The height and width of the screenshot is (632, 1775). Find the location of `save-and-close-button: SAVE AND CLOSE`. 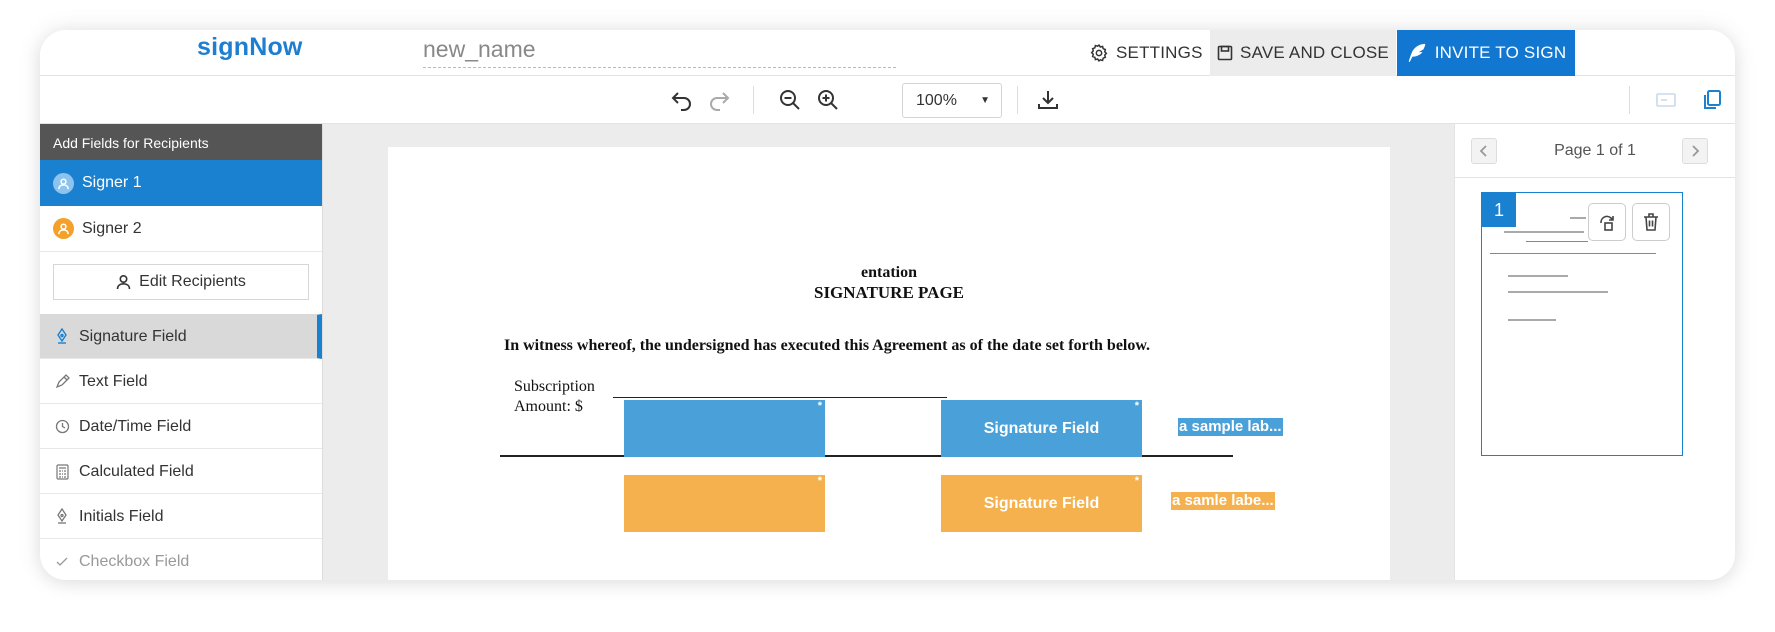

save-and-close-button: SAVE AND CLOSE is located at coordinates (1303, 53).